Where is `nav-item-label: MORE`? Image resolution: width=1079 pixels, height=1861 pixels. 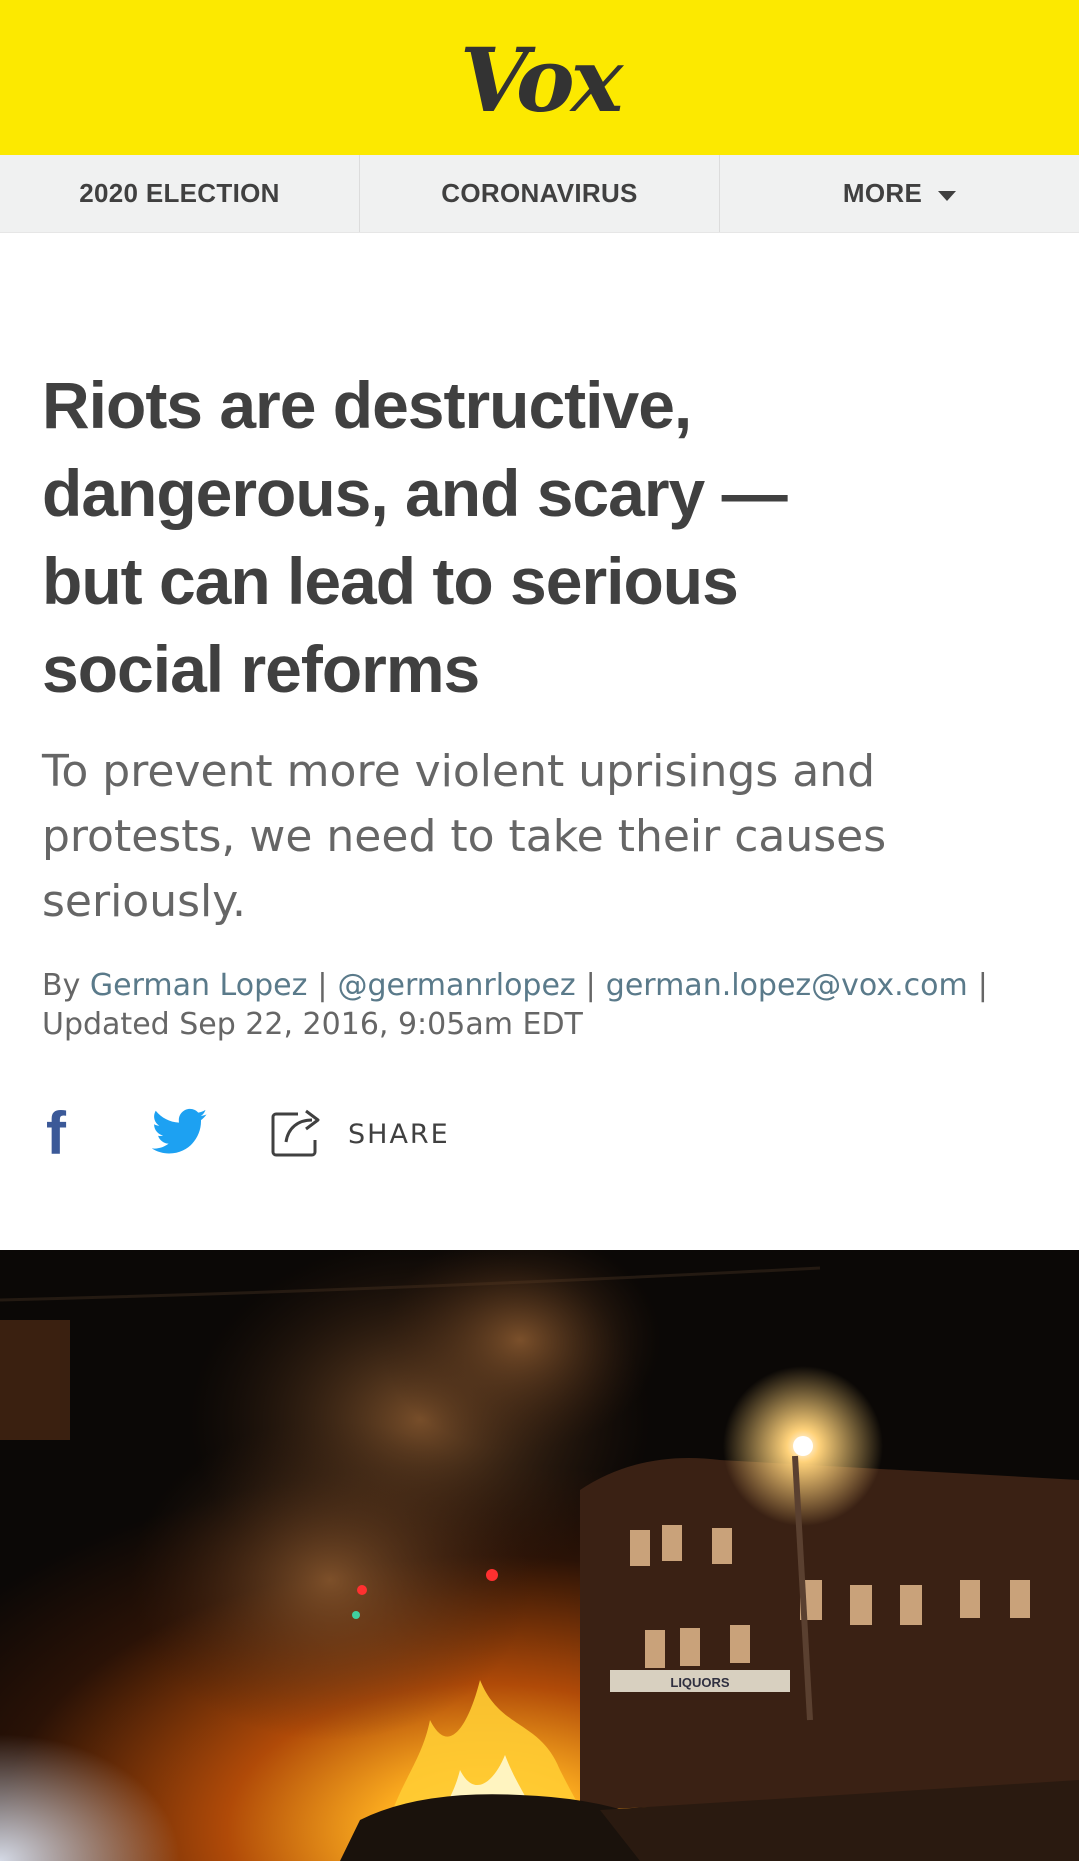
nav-item-label: MORE is located at coordinates (882, 193).